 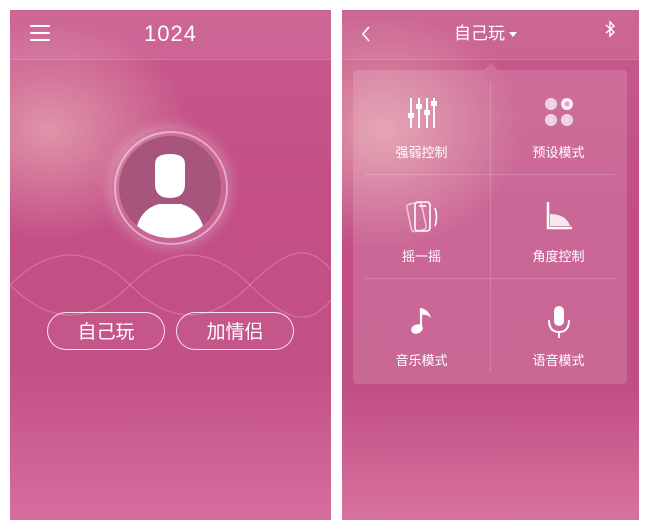 What do you see at coordinates (558, 322) in the screenshot?
I see `microphone-icon` at bounding box center [558, 322].